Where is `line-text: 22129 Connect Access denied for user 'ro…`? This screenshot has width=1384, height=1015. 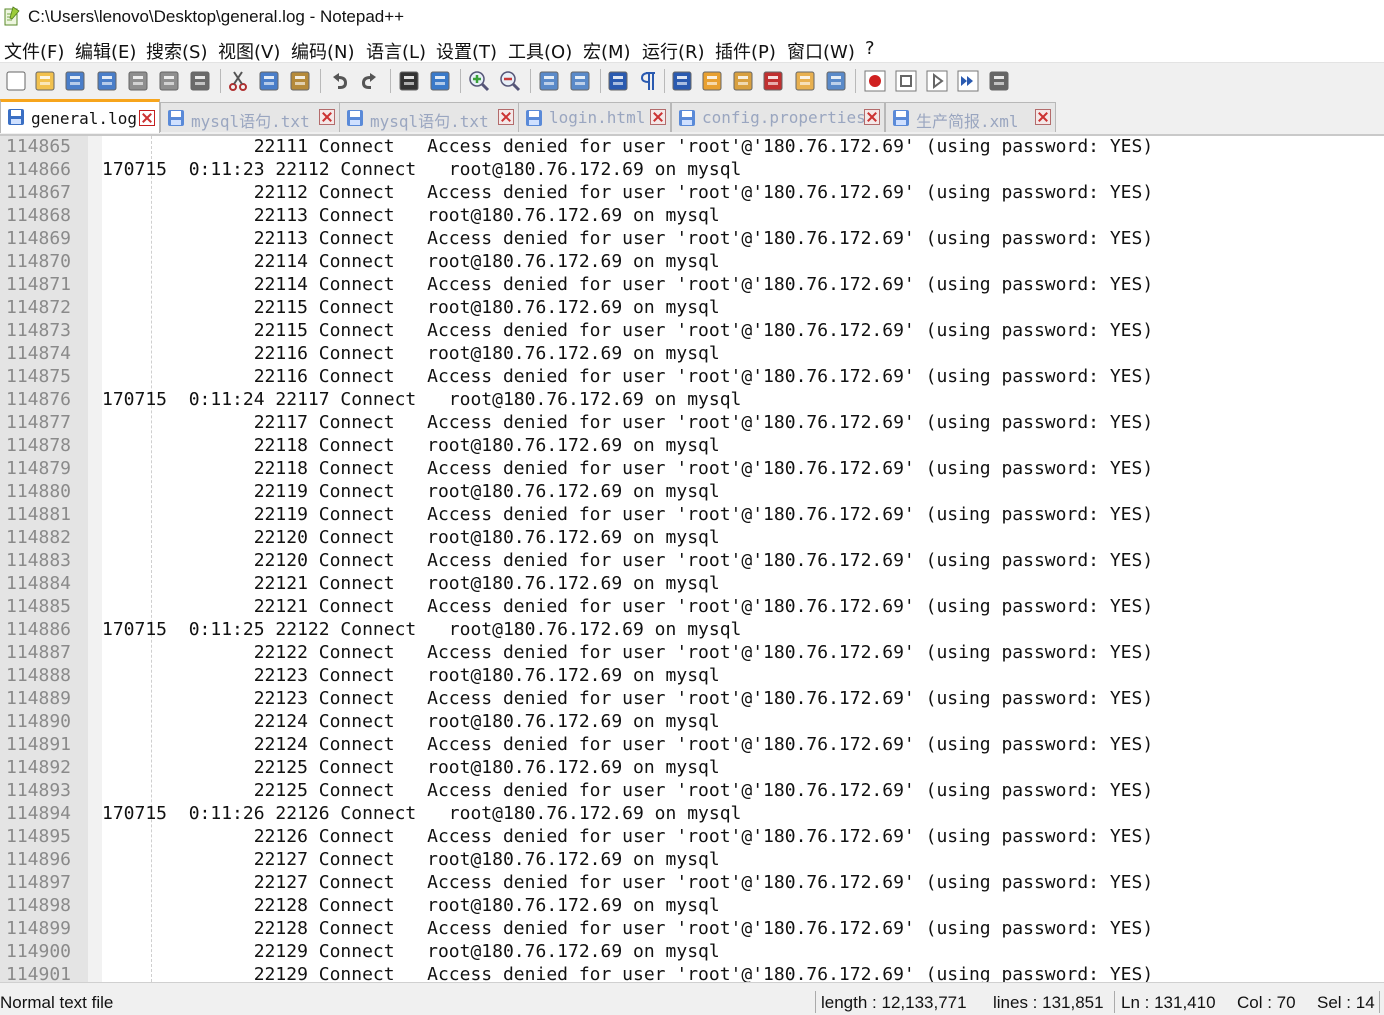 line-text: 22129 Connect Access denied for user 'ro… is located at coordinates (627, 973).